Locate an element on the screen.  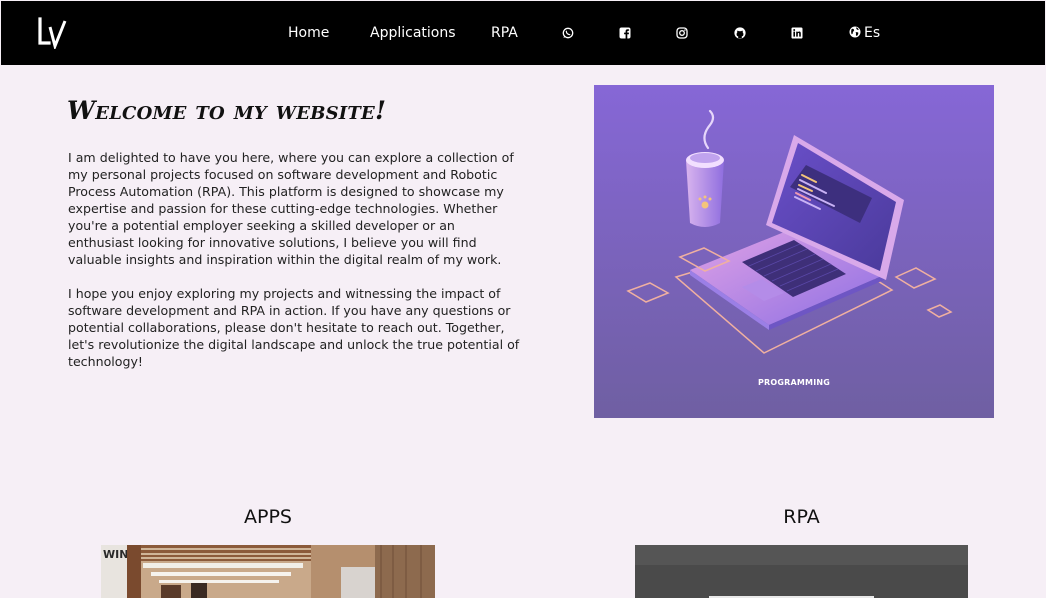
apps-card-image: WIN is located at coordinates (268, 571).